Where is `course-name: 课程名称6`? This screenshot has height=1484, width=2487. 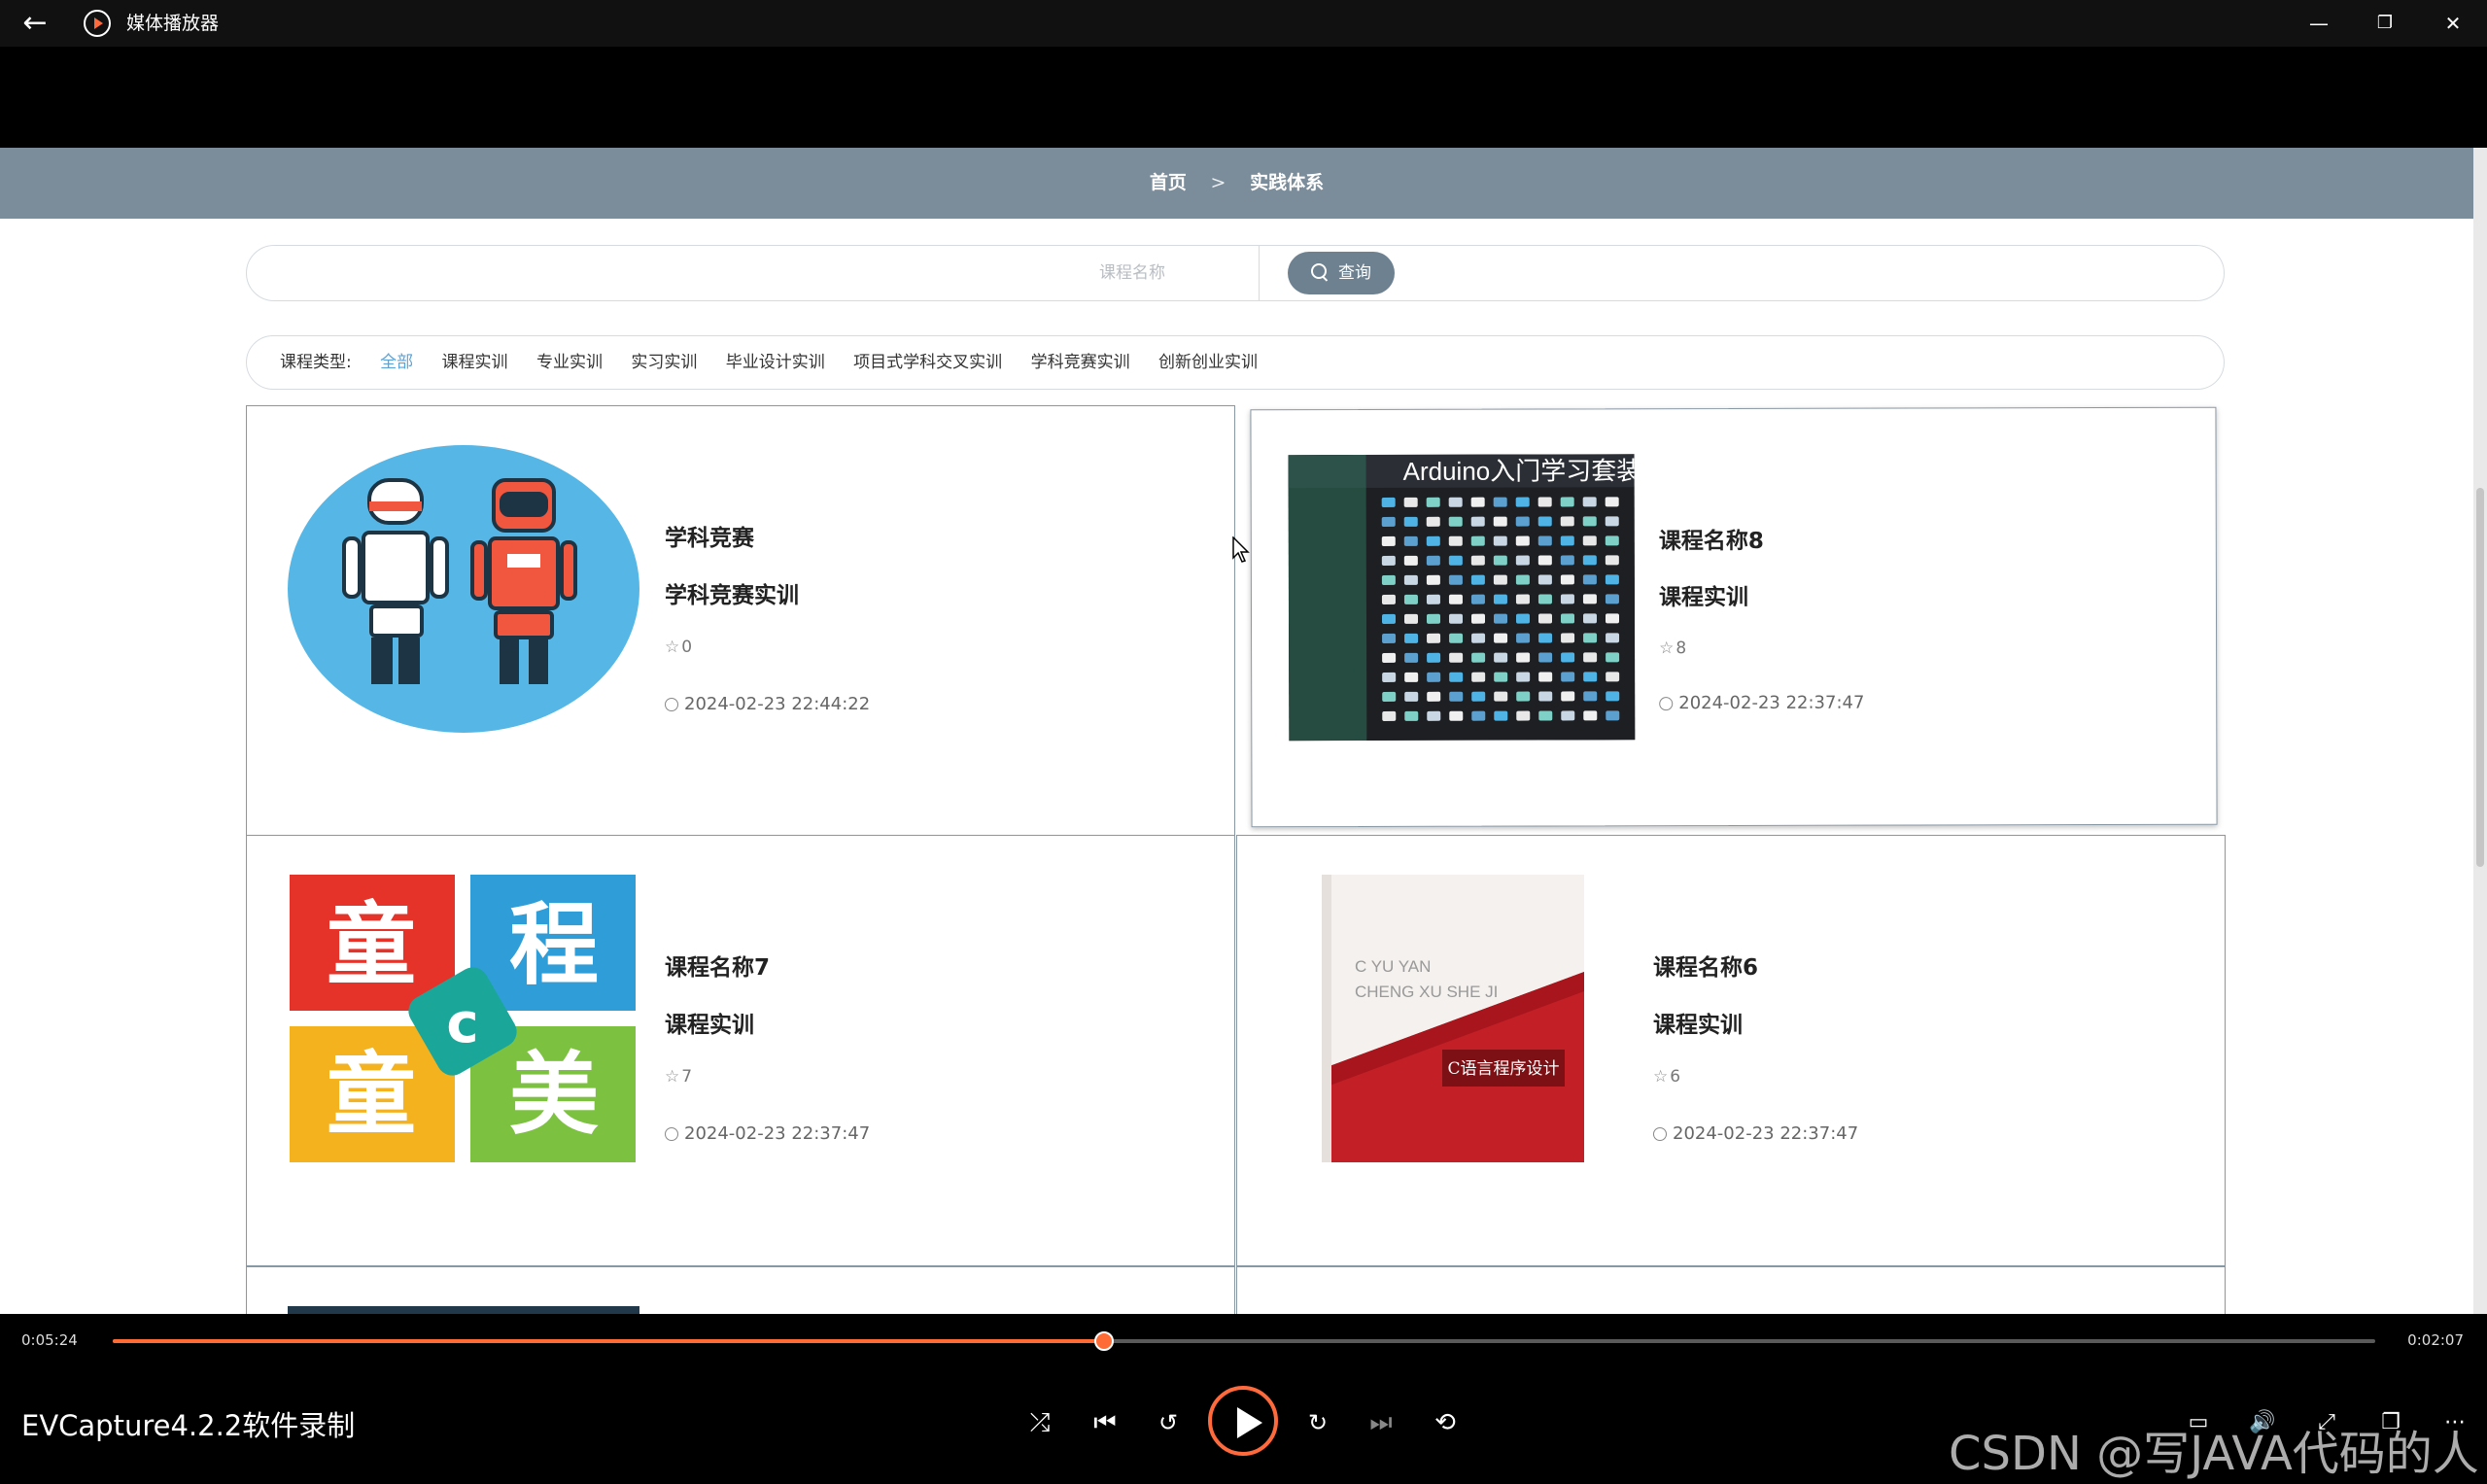 course-name: 课程名称6 is located at coordinates (1706, 965).